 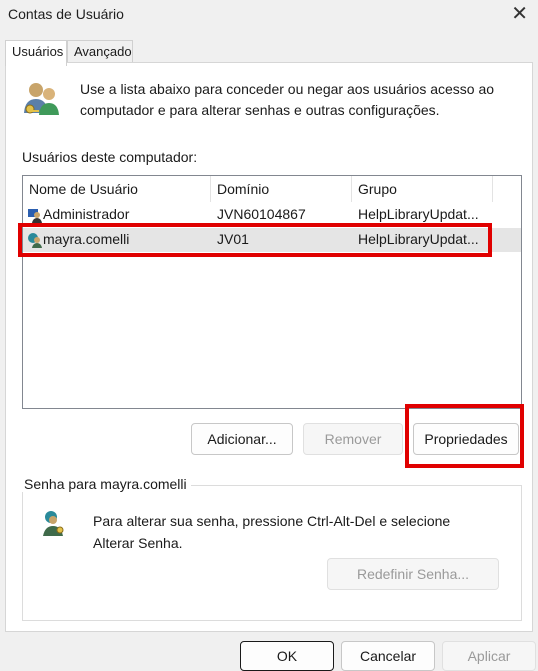 What do you see at coordinates (388, 656) in the screenshot?
I see `cancel-button: Cancelar` at bounding box center [388, 656].